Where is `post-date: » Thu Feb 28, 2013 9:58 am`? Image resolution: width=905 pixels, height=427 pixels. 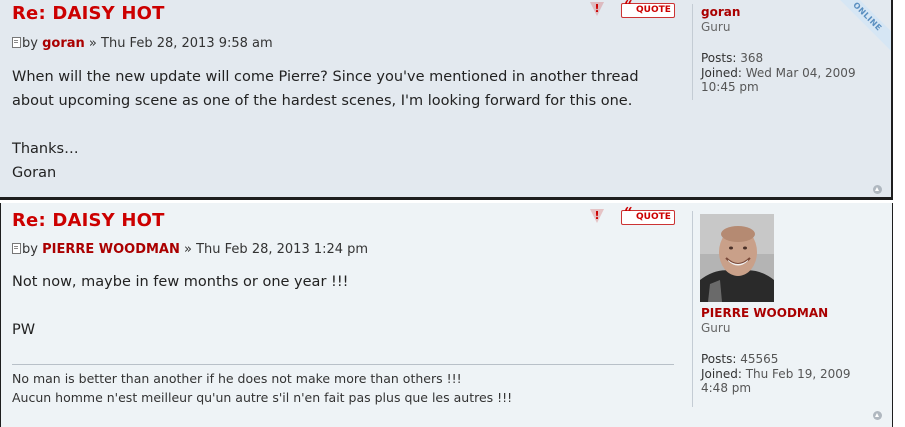
post-date: » Thu Feb 28, 2013 9:58 am is located at coordinates (180, 43).